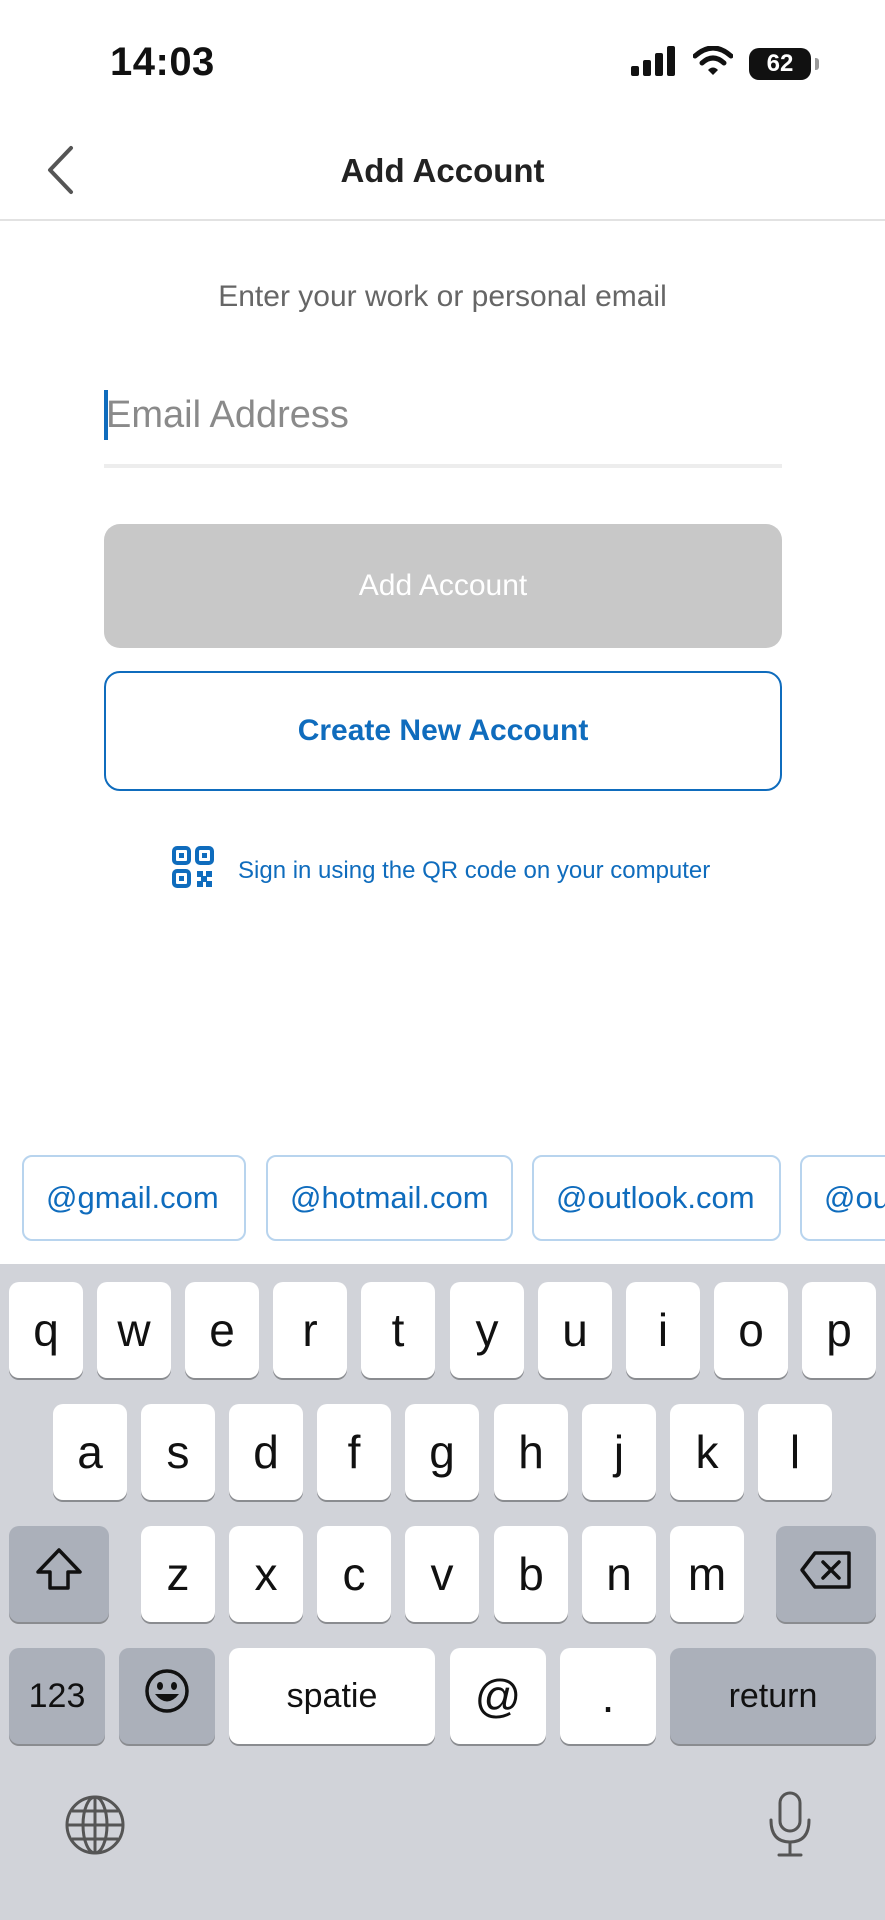 Image resolution: width=885 pixels, height=1920 pixels. I want to click on key-k: k, so click(707, 1452).